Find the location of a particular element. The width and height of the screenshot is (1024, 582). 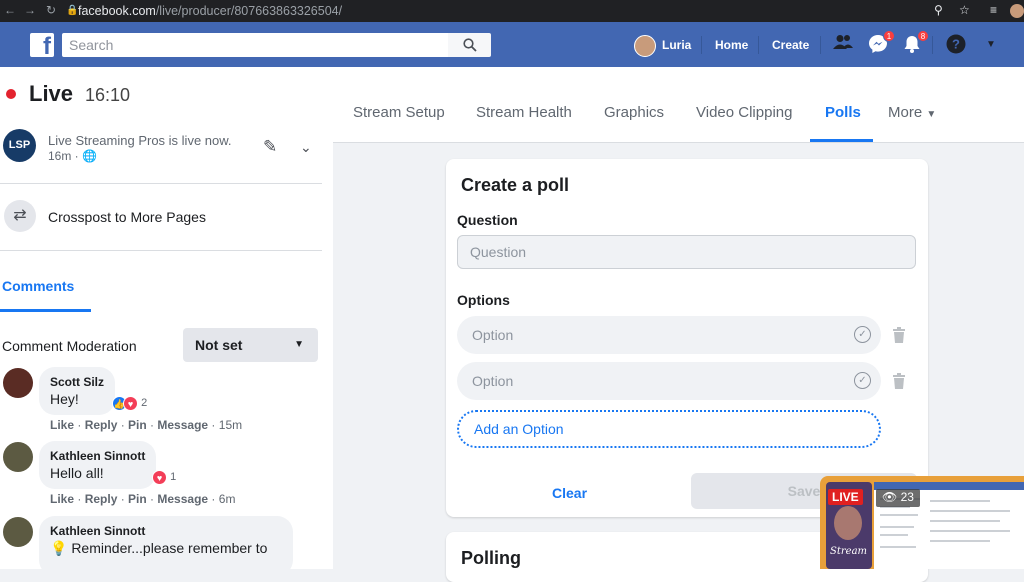

search-button is located at coordinates (469, 45).